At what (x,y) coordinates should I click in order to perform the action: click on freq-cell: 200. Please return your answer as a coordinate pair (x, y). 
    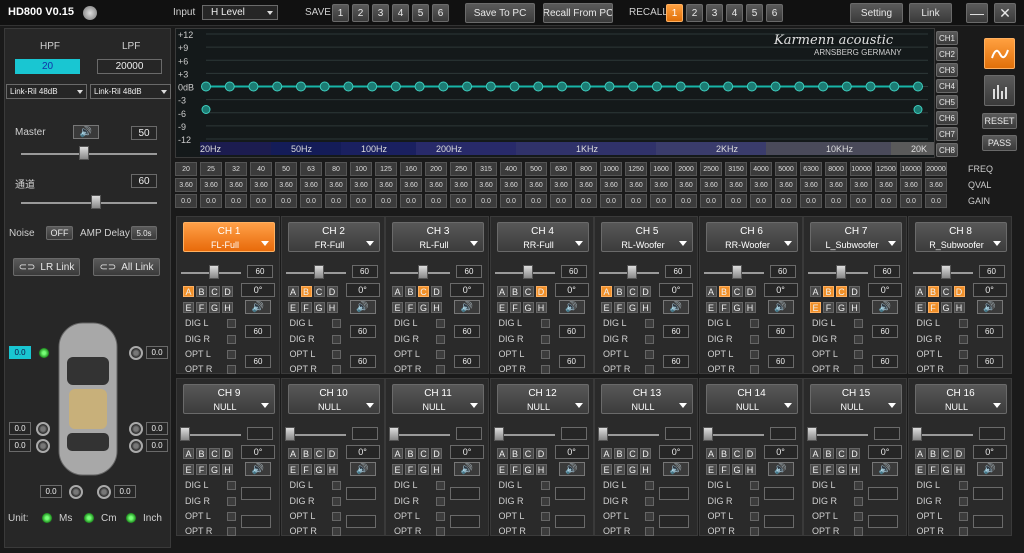
    Looking at the image, I should click on (436, 169).